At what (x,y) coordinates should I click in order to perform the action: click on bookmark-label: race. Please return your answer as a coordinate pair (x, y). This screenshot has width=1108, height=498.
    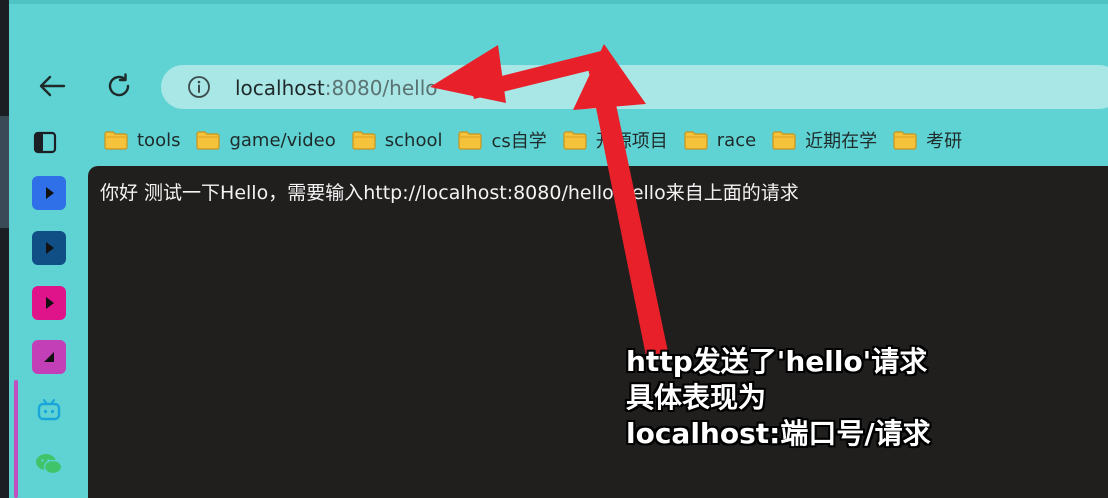
    Looking at the image, I should click on (736, 140).